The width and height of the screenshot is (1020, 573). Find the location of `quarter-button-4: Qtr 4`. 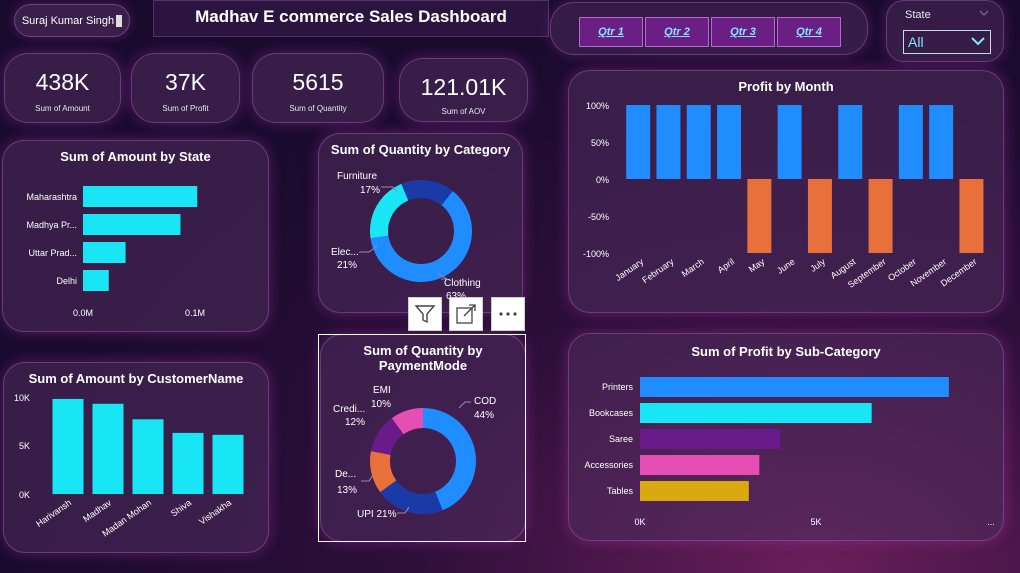

quarter-button-4: Qtr 4 is located at coordinates (809, 32).